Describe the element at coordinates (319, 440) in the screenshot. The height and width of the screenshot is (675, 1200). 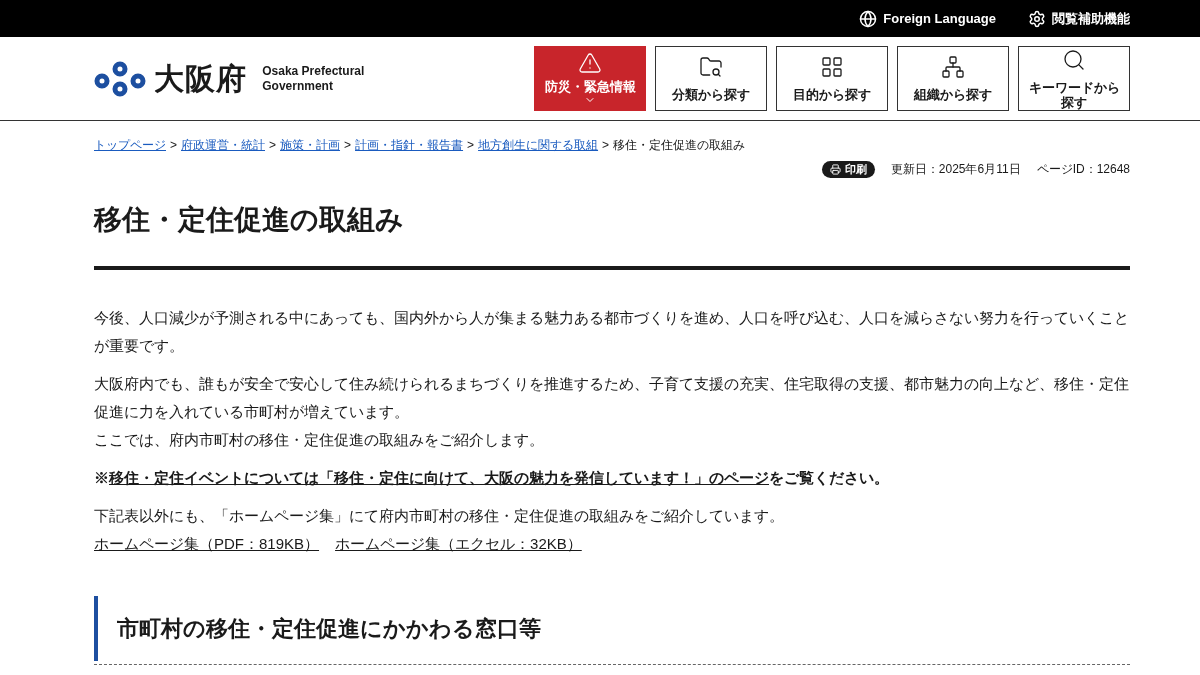
I see `body-text: ここでは、府内市町村の移住・定住促進の取組みをご紹介します。` at that location.